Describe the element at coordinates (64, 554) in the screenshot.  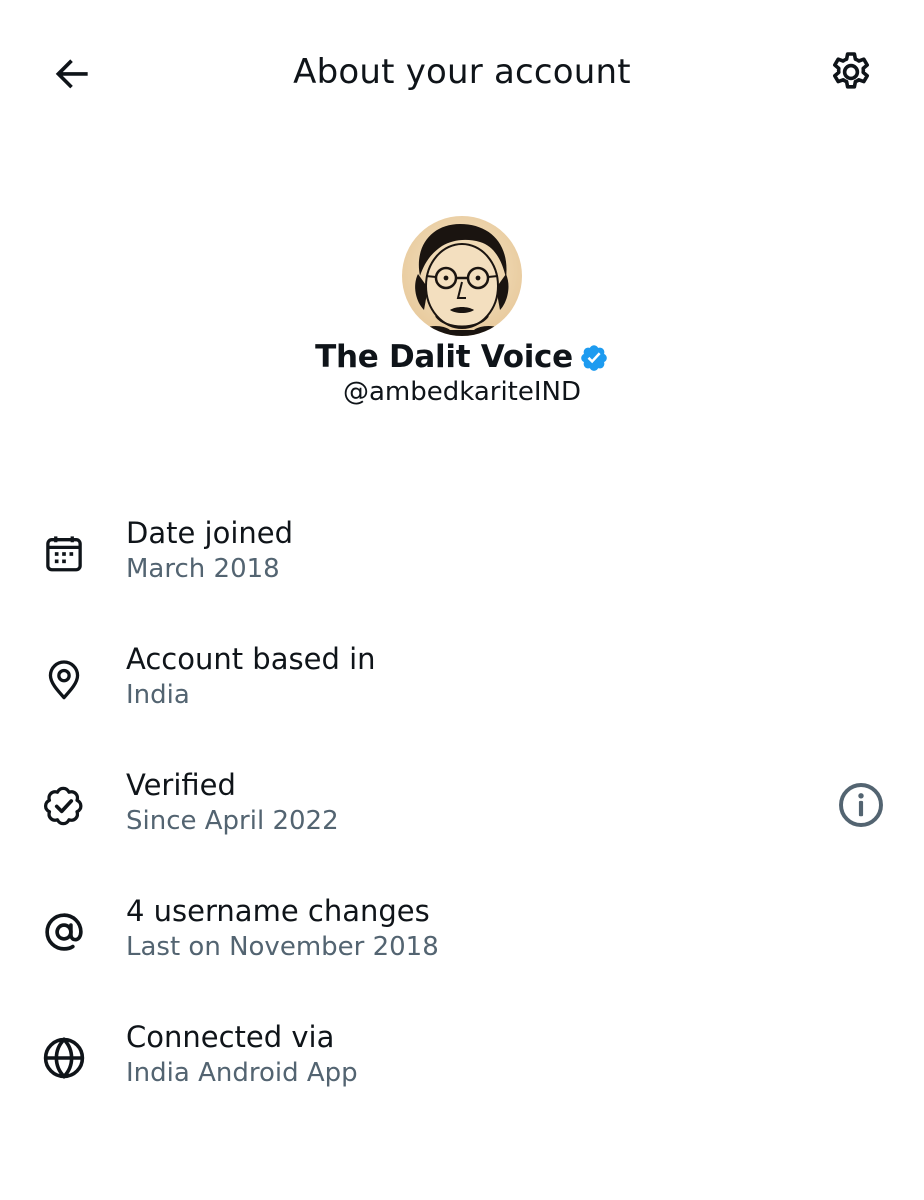
I see `calendar-icon` at that location.